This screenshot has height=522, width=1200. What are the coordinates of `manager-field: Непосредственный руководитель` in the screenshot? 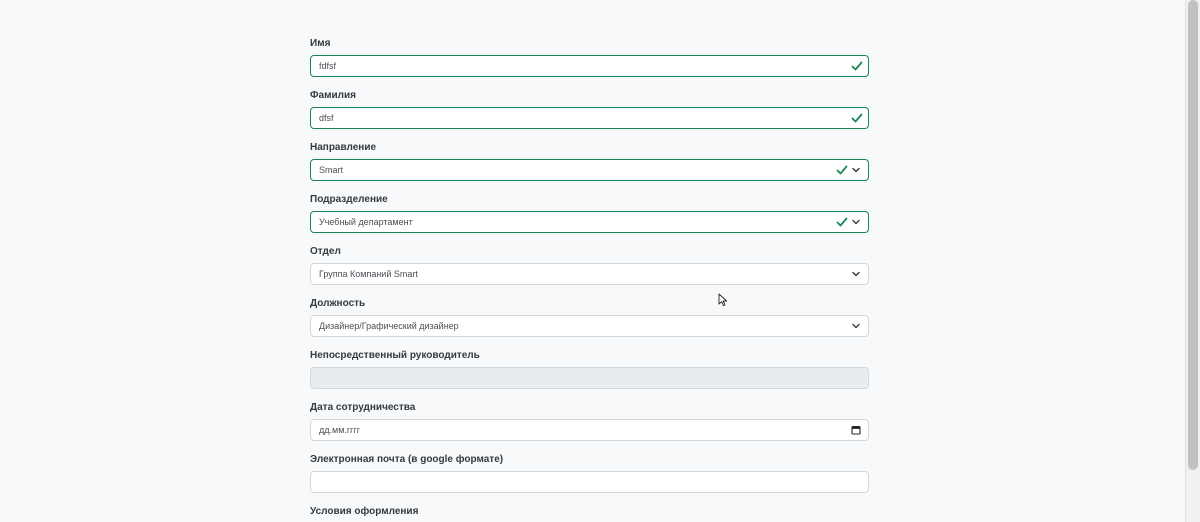 It's located at (589, 369).